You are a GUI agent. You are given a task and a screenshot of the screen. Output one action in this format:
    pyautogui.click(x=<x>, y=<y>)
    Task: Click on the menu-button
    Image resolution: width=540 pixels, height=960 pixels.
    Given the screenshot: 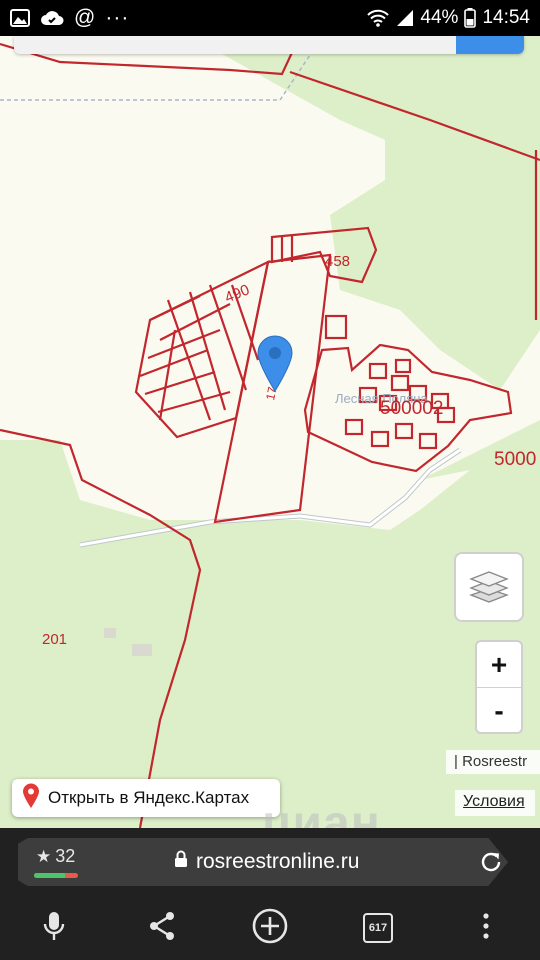 What is the action you would take?
    pyautogui.click(x=486, y=928)
    